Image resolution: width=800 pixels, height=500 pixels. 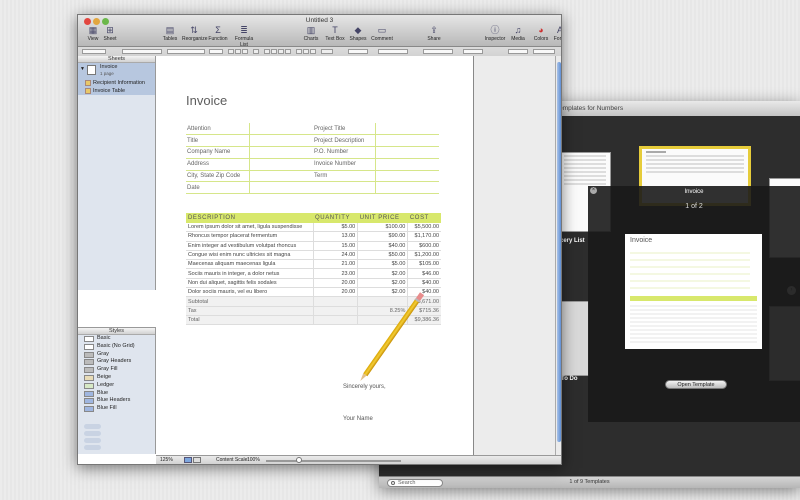 I want to click on table-cell: $5.00, so click(x=335, y=227).